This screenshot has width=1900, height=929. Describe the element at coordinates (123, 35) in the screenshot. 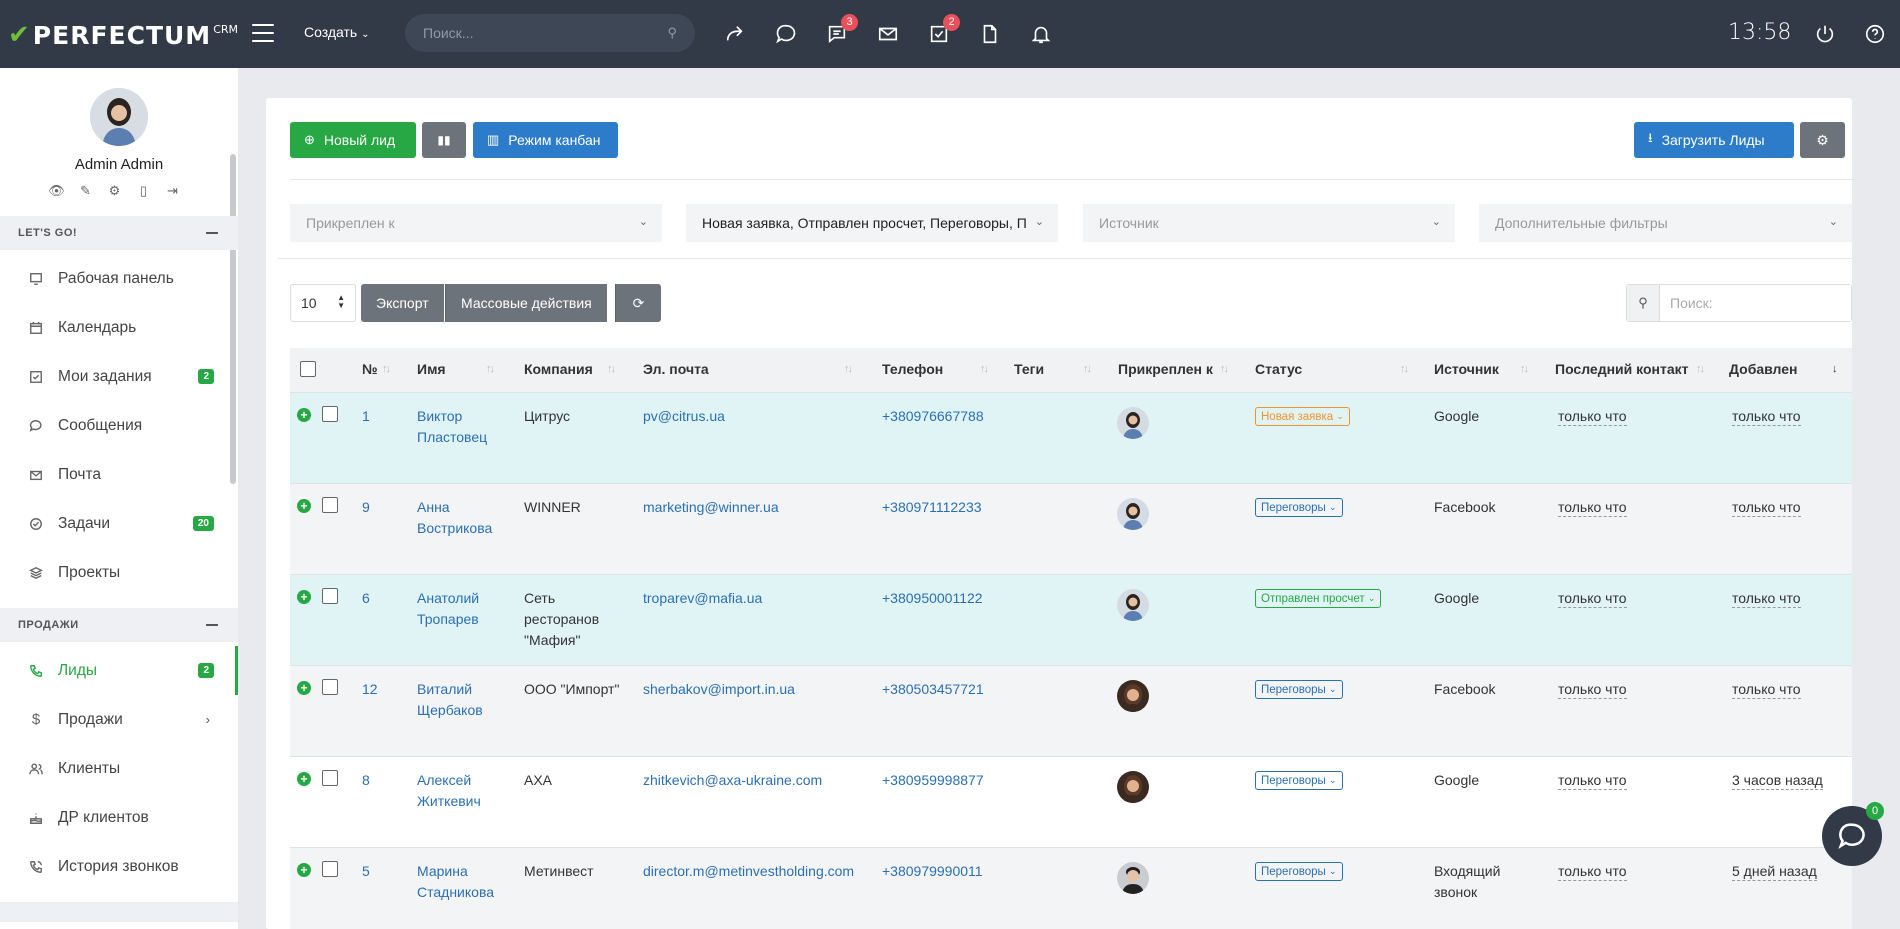

I see `logo: ✔ PERFECTUM CRM` at that location.